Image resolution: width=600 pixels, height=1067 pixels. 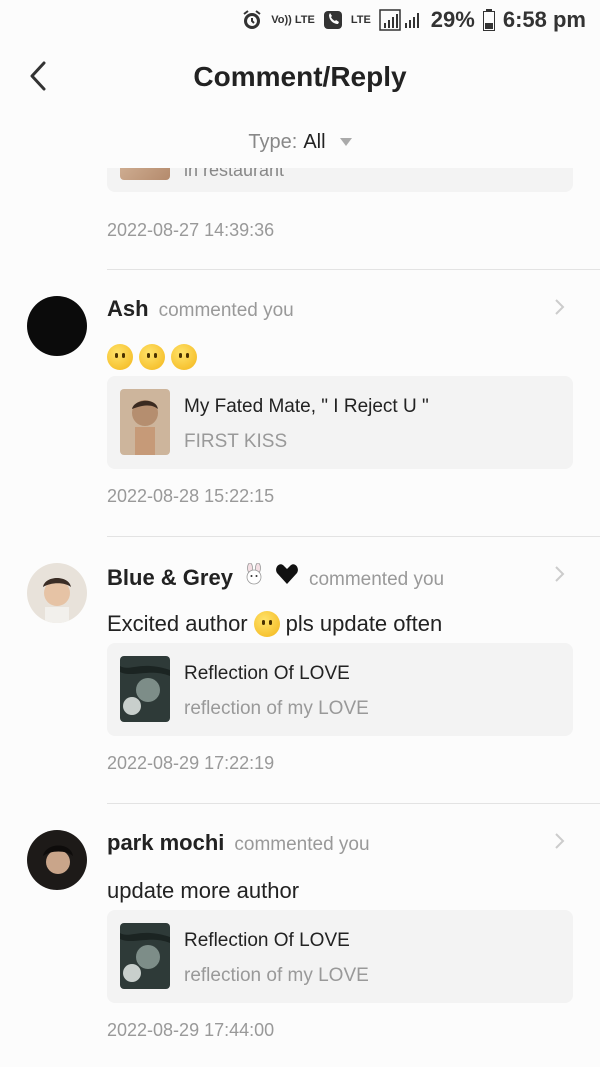 I want to click on comment-text-part: Excited author, so click(x=177, y=623).